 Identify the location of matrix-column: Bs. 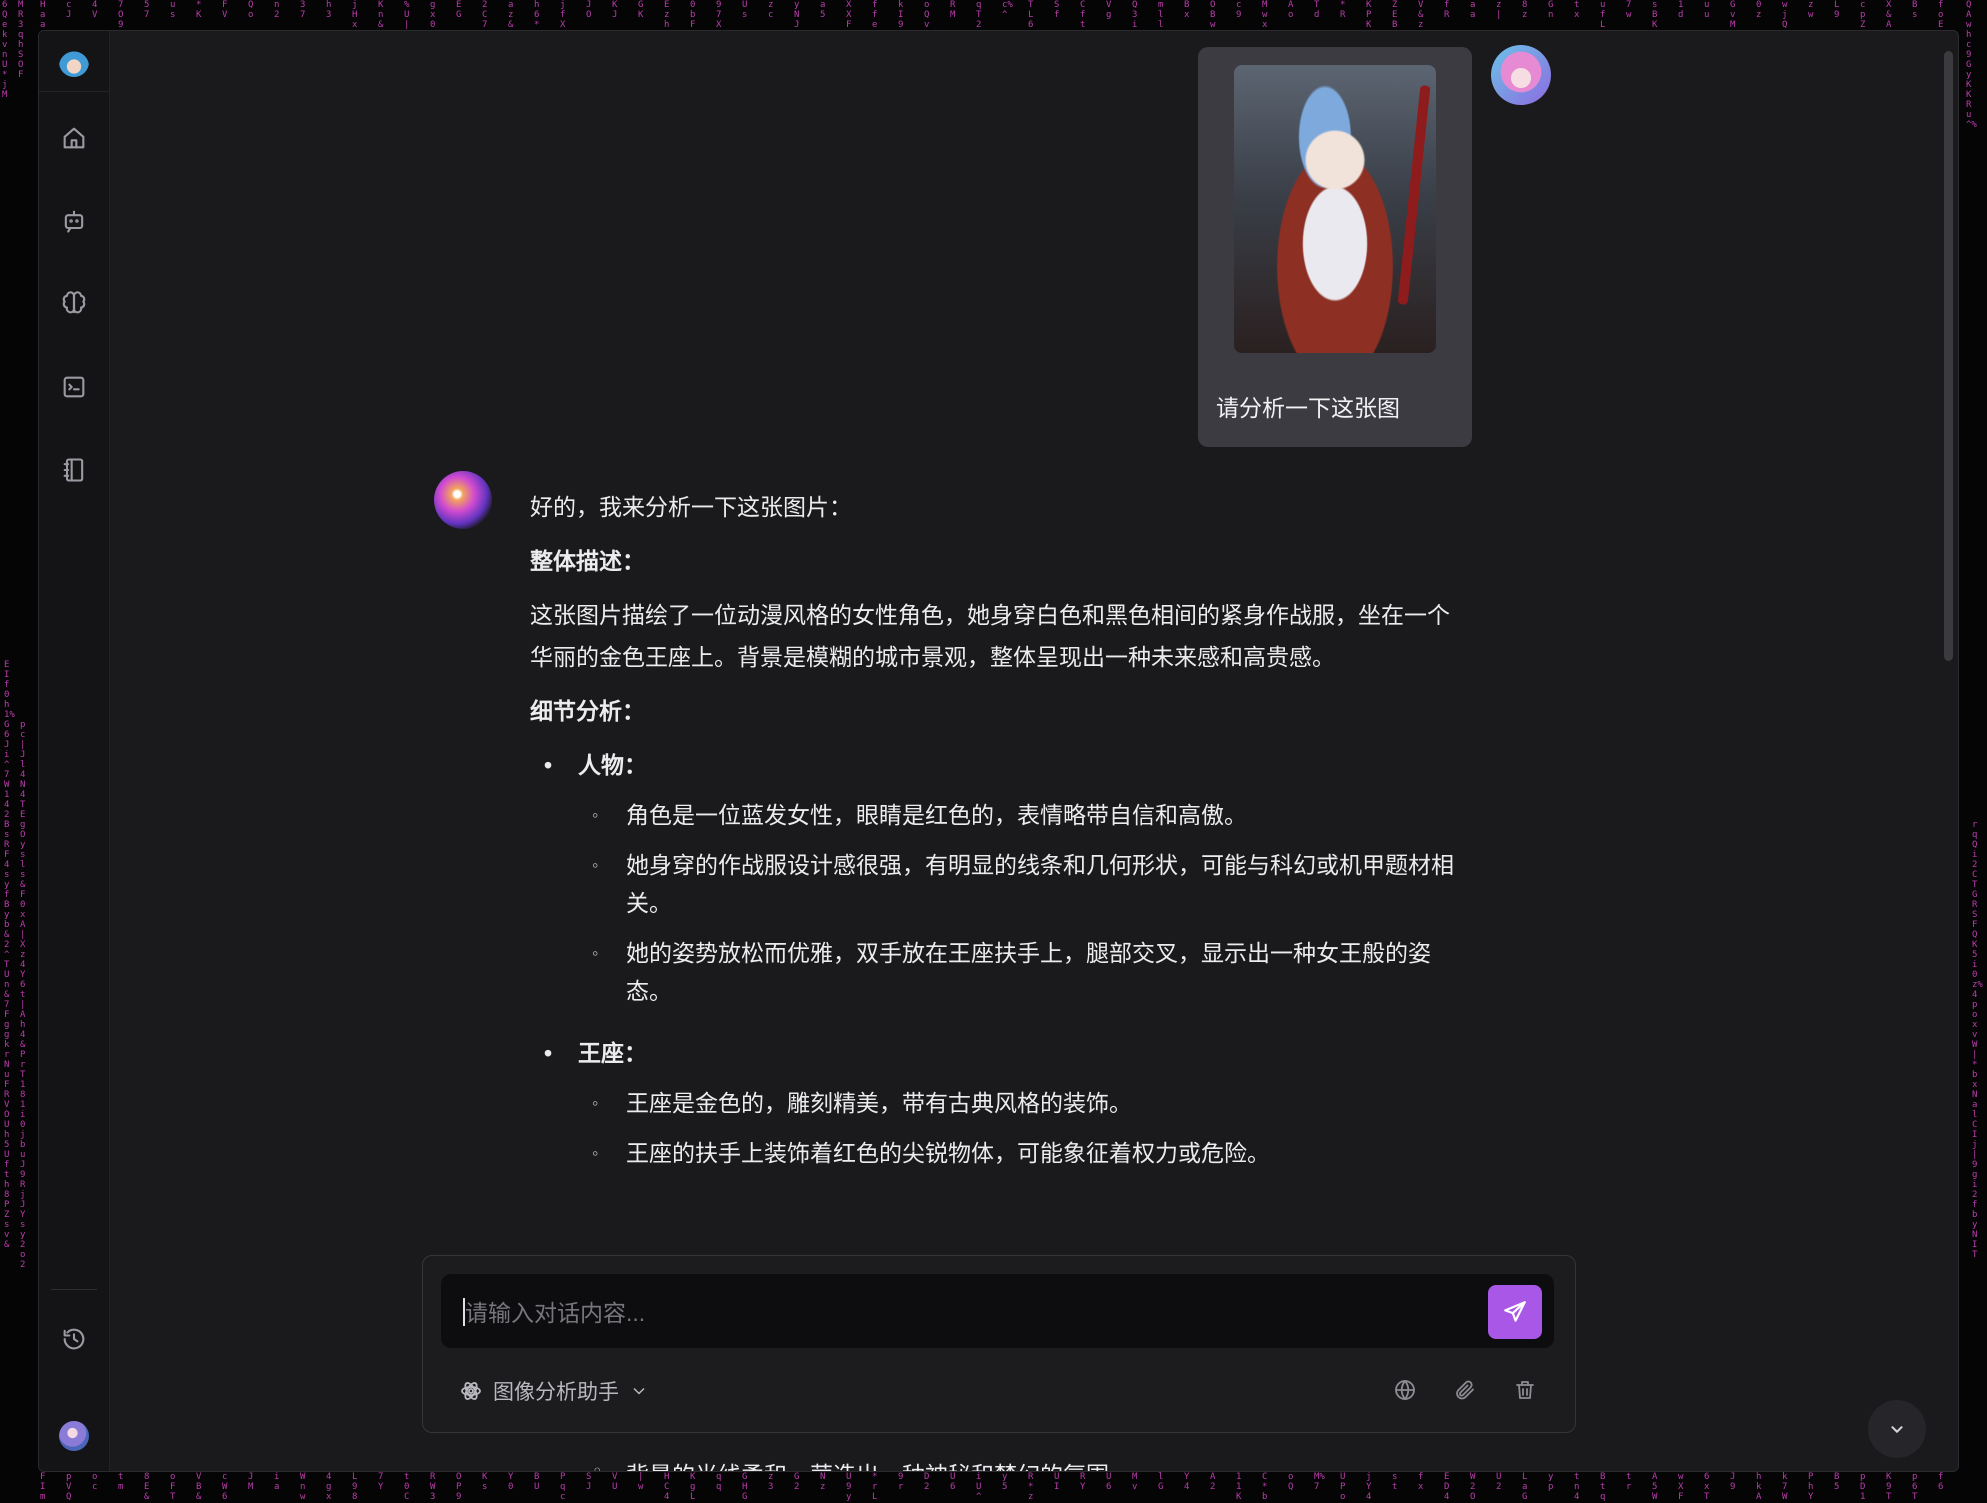
(1915, 10).